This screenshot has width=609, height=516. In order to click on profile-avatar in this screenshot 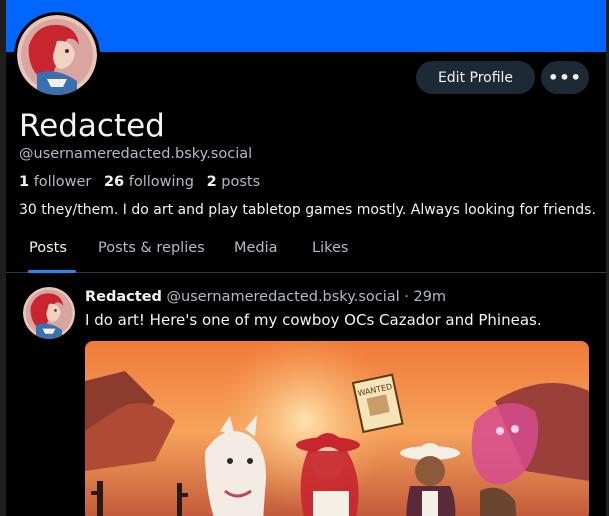, I will do `click(57, 55)`.